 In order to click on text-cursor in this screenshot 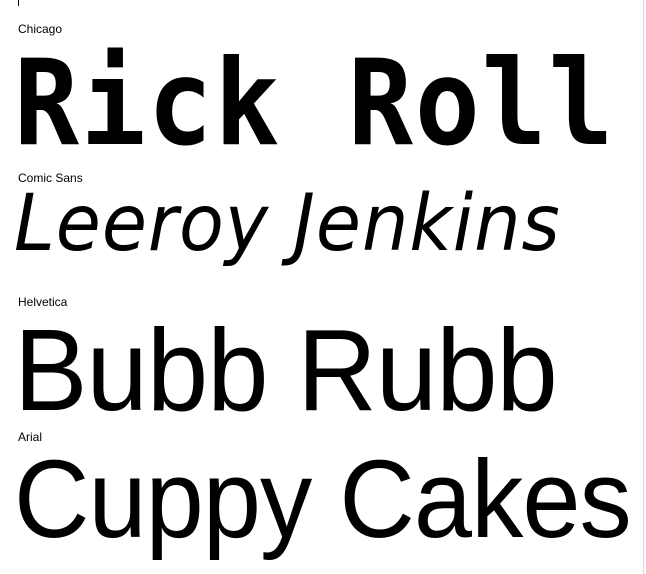, I will do `click(18, 3)`.